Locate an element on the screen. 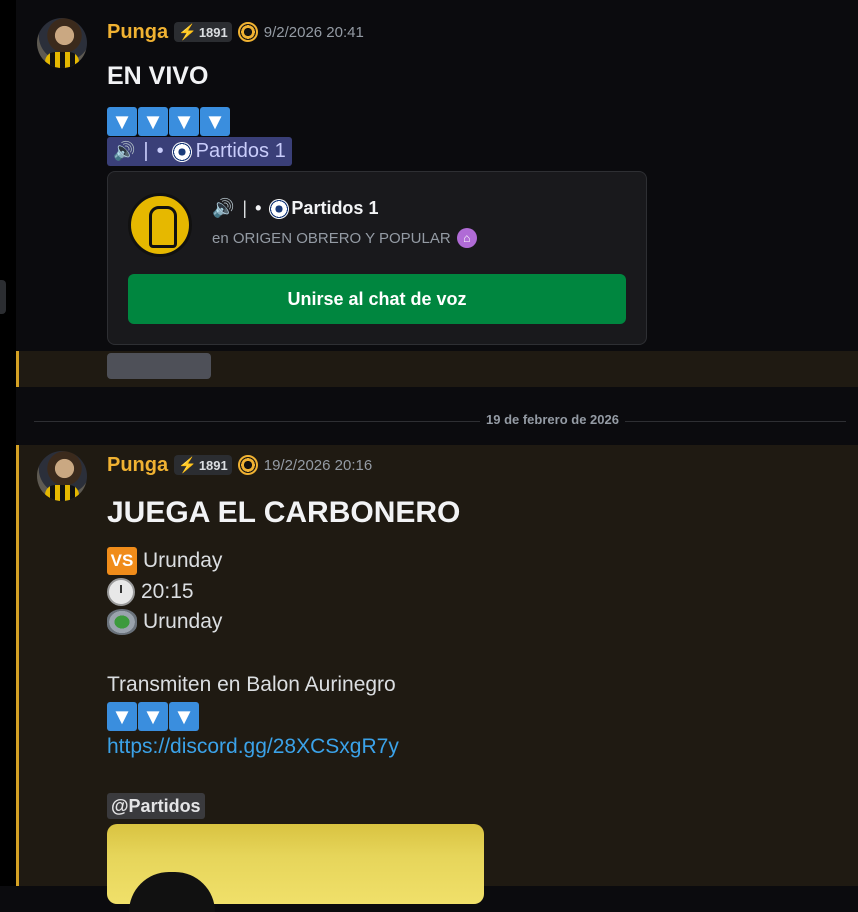 The width and height of the screenshot is (858, 912). vs-icon: VS is located at coordinates (122, 561).